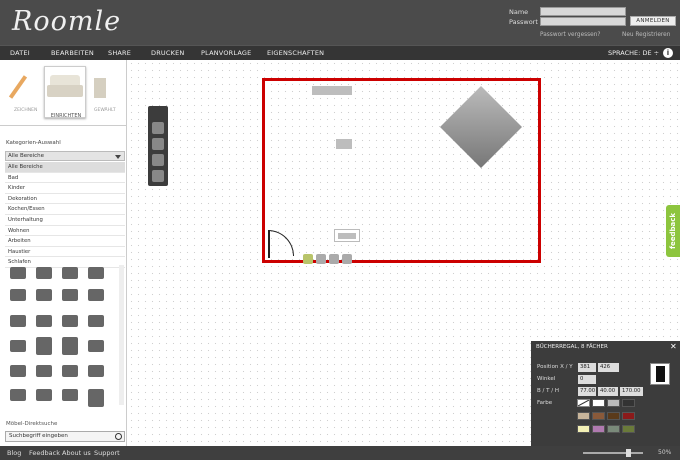  Describe the element at coordinates (613, 453) in the screenshot. I see `zoom-slider` at that location.